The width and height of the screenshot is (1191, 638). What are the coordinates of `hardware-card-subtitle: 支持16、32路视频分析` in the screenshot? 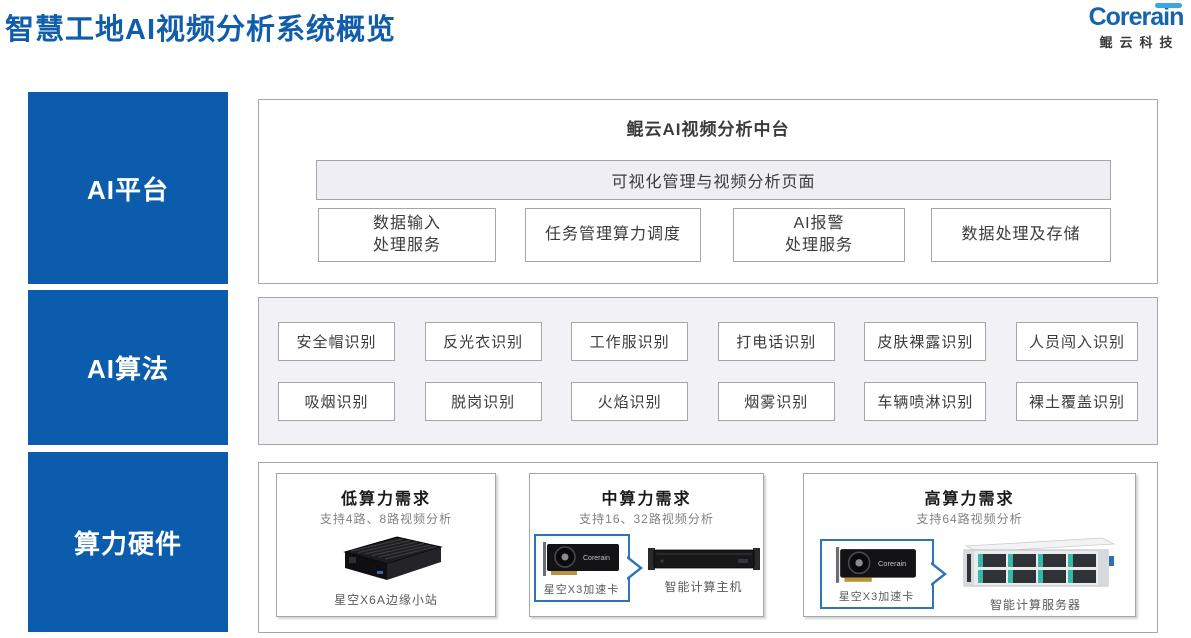 It's located at (646, 519).